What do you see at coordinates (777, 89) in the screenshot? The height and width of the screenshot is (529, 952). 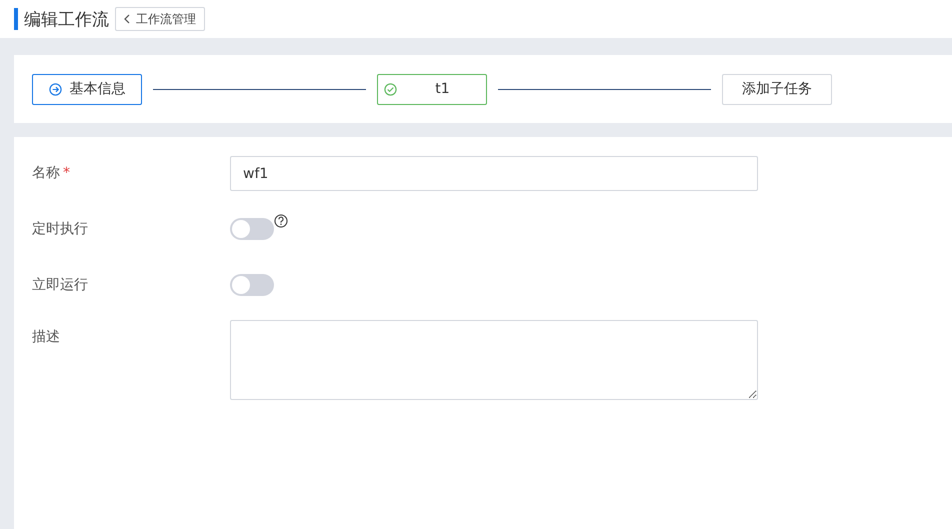 I see `add-step-button: 添加子任务` at bounding box center [777, 89].